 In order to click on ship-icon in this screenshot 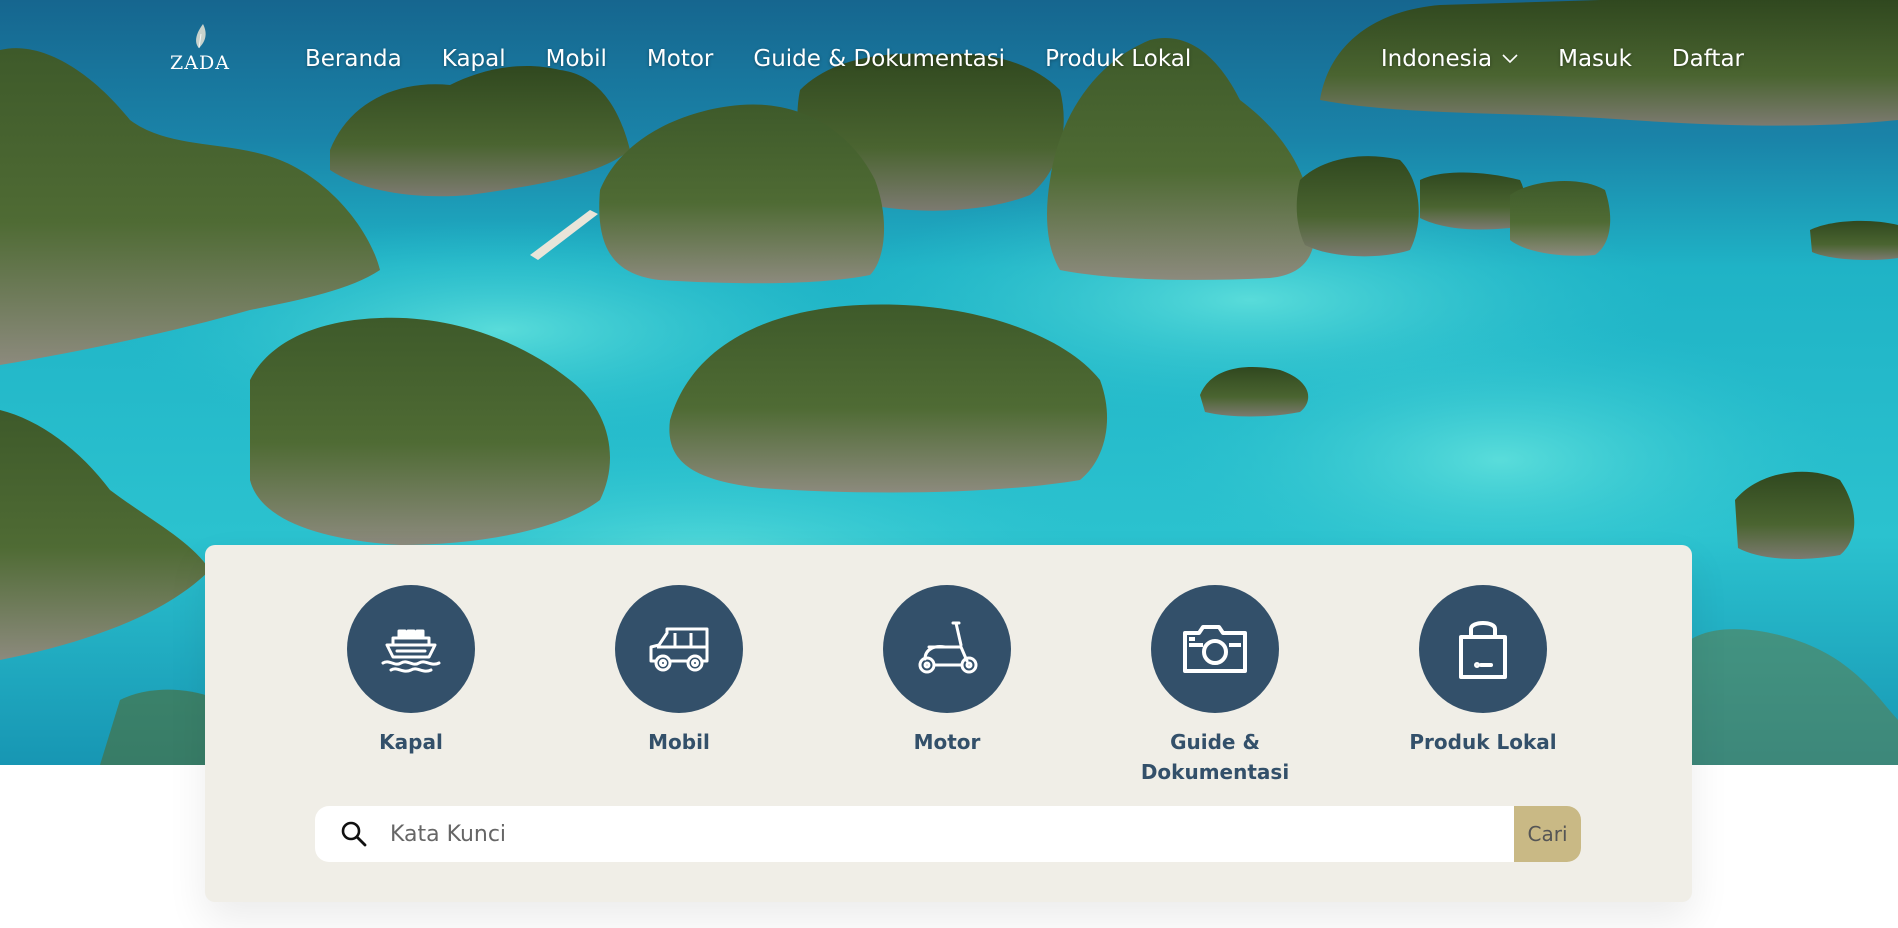, I will do `click(411, 651)`.